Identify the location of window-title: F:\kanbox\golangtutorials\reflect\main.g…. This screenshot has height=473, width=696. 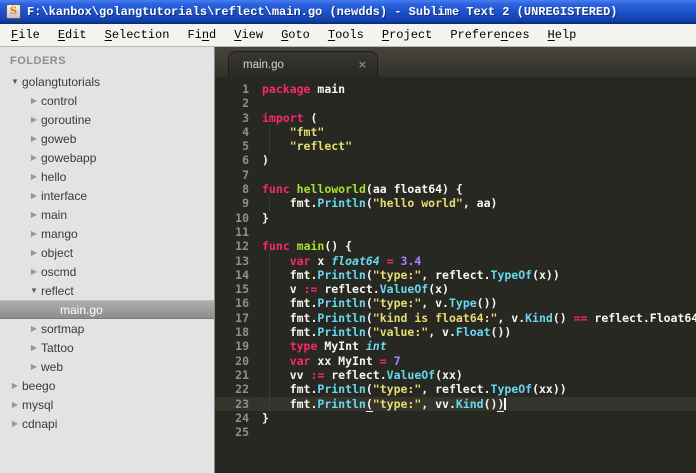
(322, 11).